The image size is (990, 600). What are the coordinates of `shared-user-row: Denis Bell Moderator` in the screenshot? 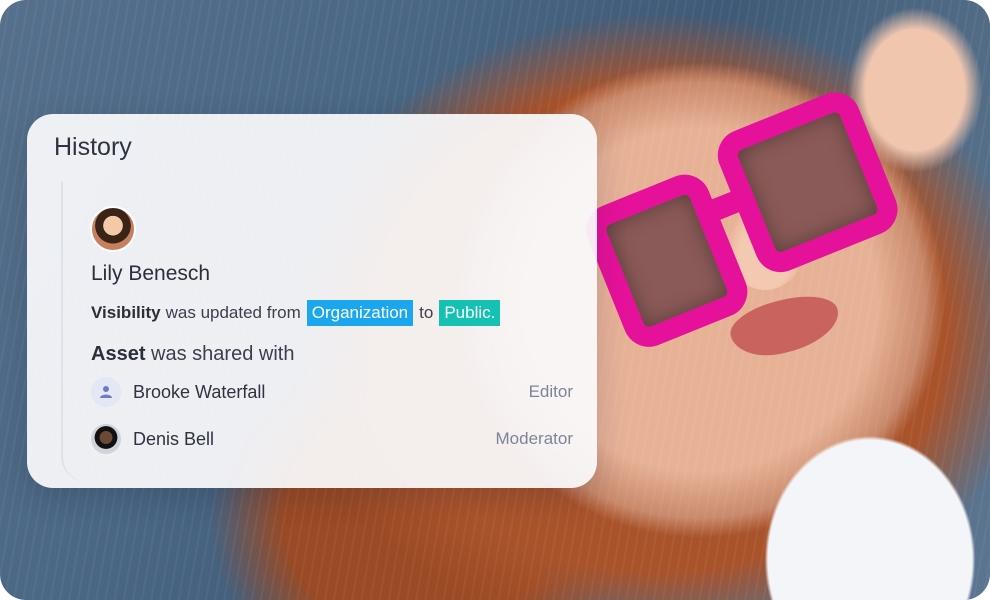 It's located at (332, 439).